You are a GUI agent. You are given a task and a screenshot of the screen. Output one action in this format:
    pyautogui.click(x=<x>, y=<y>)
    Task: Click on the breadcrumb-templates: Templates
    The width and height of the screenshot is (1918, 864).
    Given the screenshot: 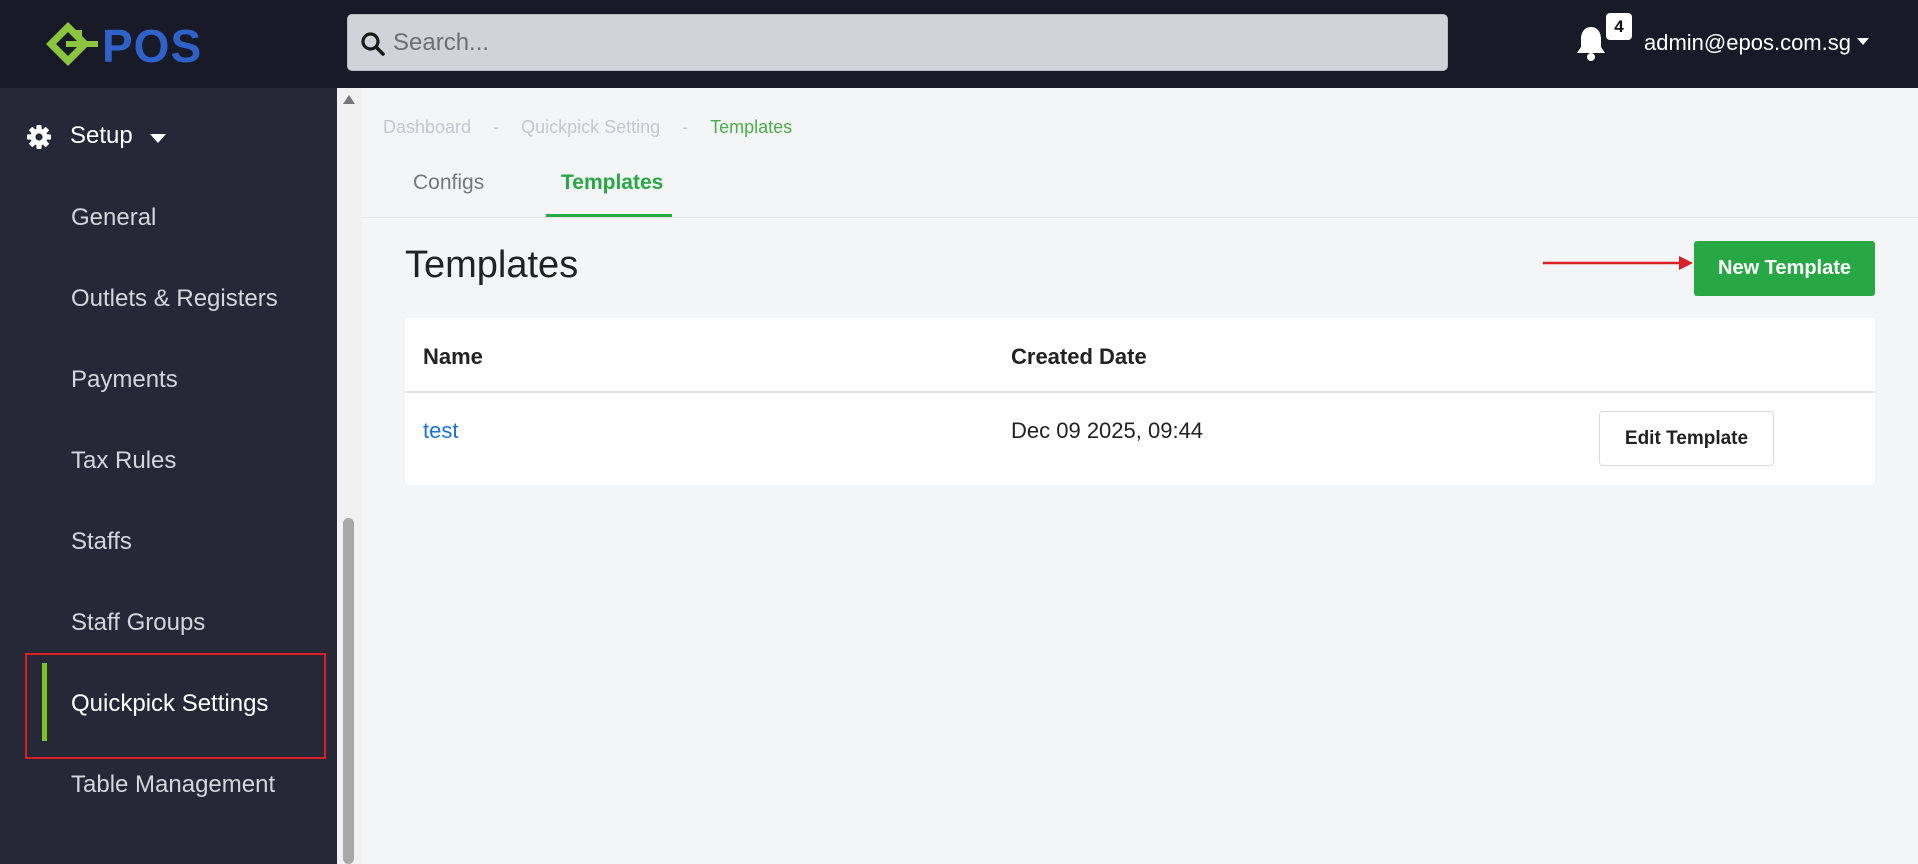 What is the action you would take?
    pyautogui.click(x=751, y=127)
    